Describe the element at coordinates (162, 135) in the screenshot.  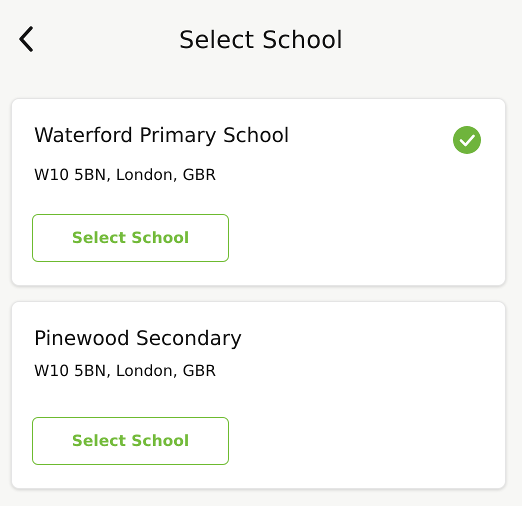
I see `school-name: Waterford Primary School` at that location.